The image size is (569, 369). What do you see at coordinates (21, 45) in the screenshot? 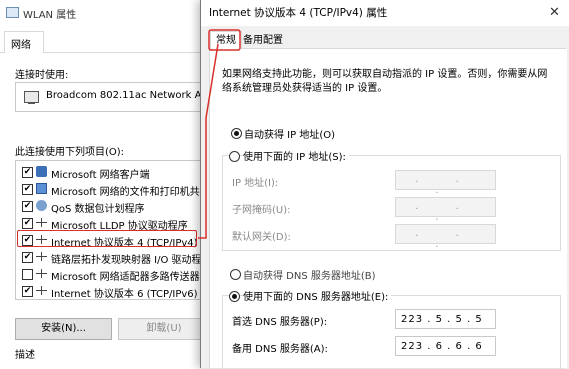
I see `tab-network-label: 网络` at bounding box center [21, 45].